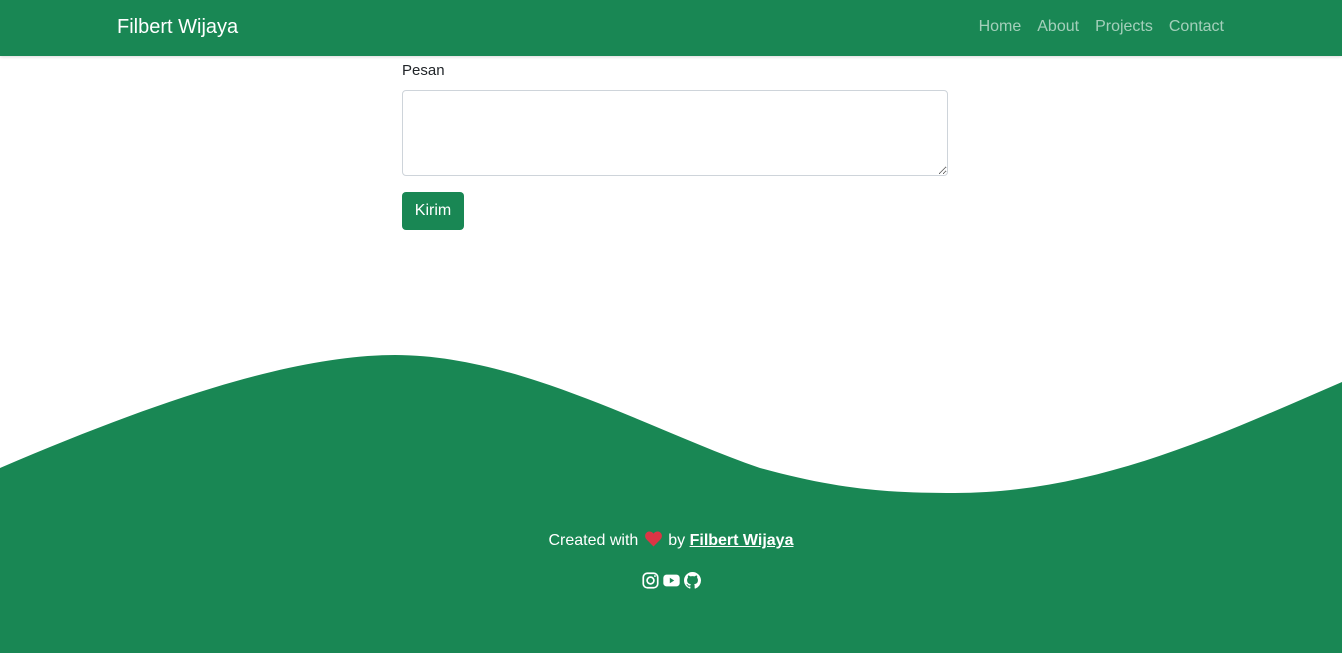 Image resolution: width=1342 pixels, height=653 pixels. Describe the element at coordinates (177, 27) in the screenshot. I see `brand-link: Filbert Wijaya` at that location.